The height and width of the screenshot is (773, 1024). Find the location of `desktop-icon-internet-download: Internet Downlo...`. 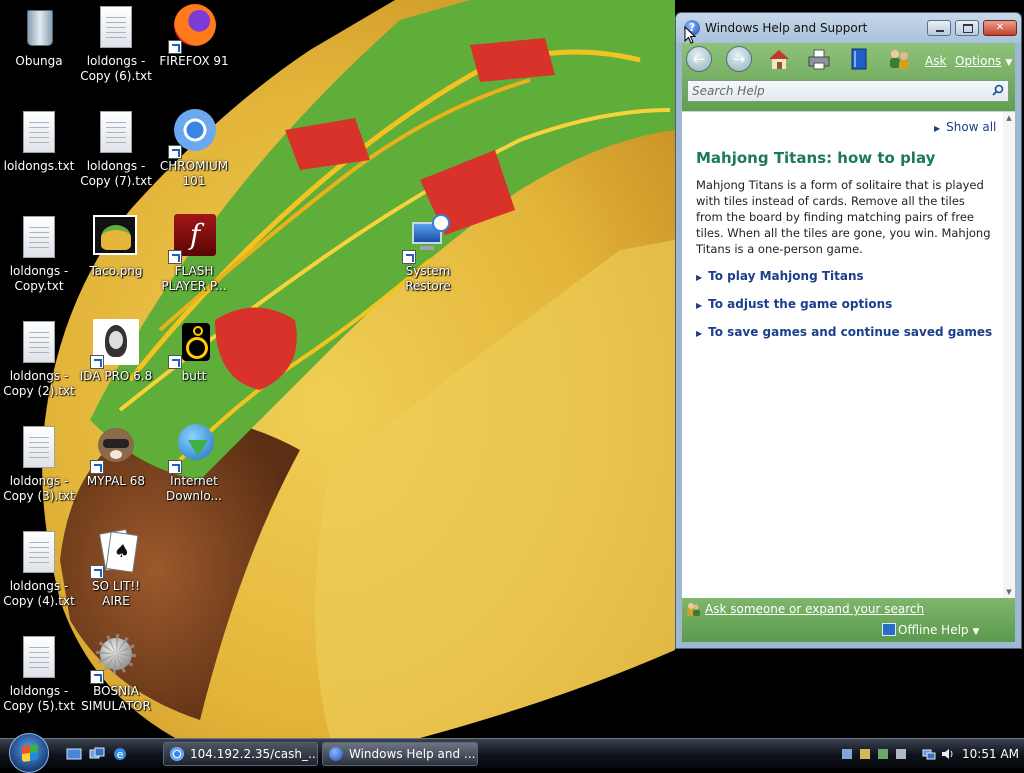

desktop-icon-internet-download: Internet Downlo... is located at coordinates (194, 464).